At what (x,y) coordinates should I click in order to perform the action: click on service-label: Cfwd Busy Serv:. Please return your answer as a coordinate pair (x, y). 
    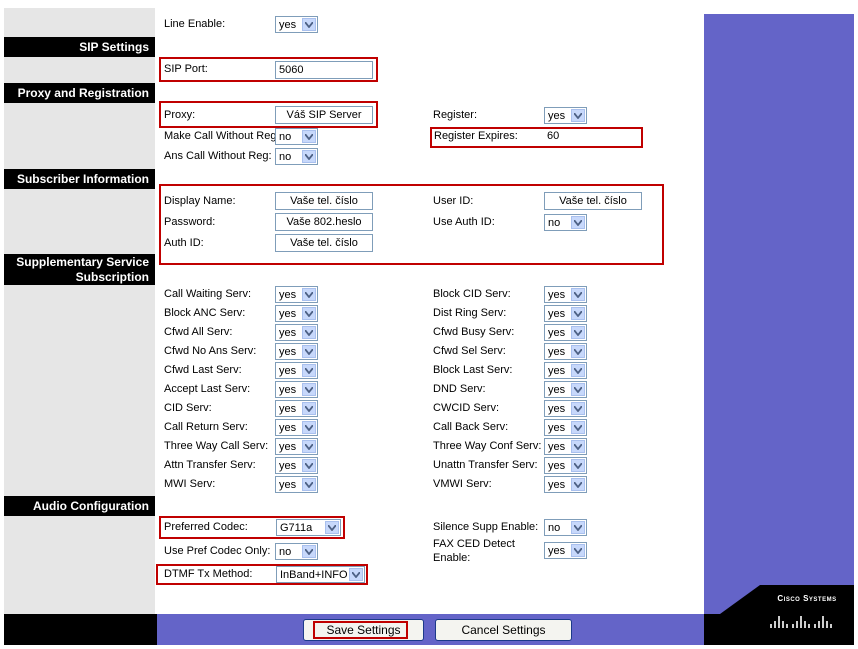
    Looking at the image, I should click on (474, 332).